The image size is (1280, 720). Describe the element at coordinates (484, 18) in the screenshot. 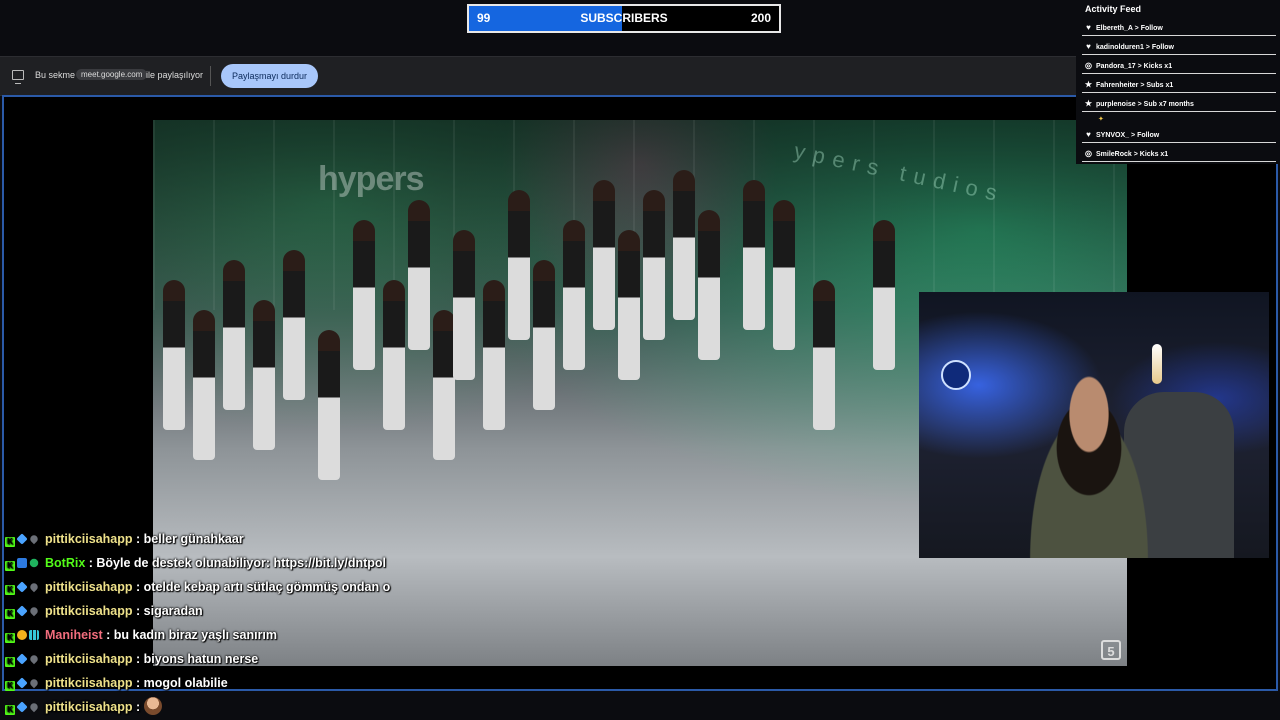

I see `subscriber-current-count: 99` at that location.